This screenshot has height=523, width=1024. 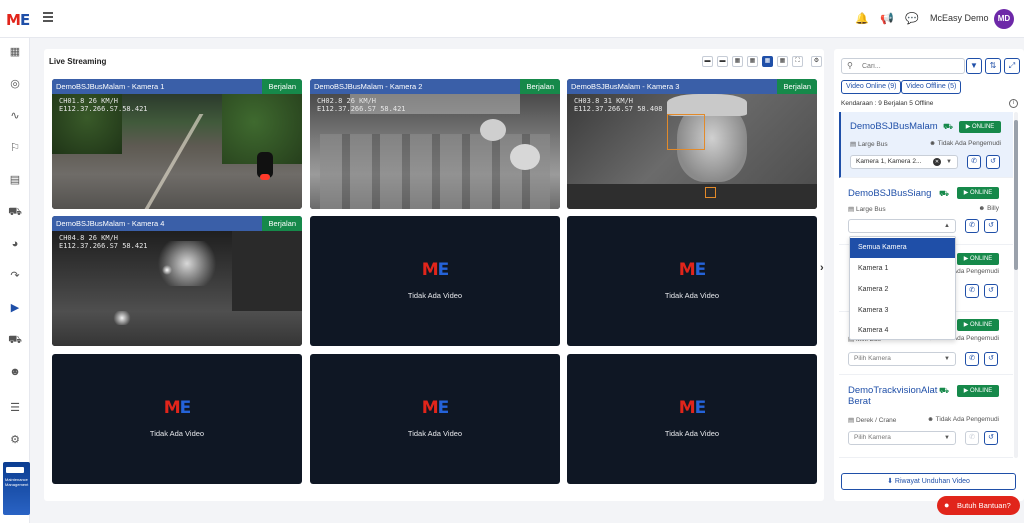 I want to click on page-title: Live Streaming, so click(x=78, y=61).